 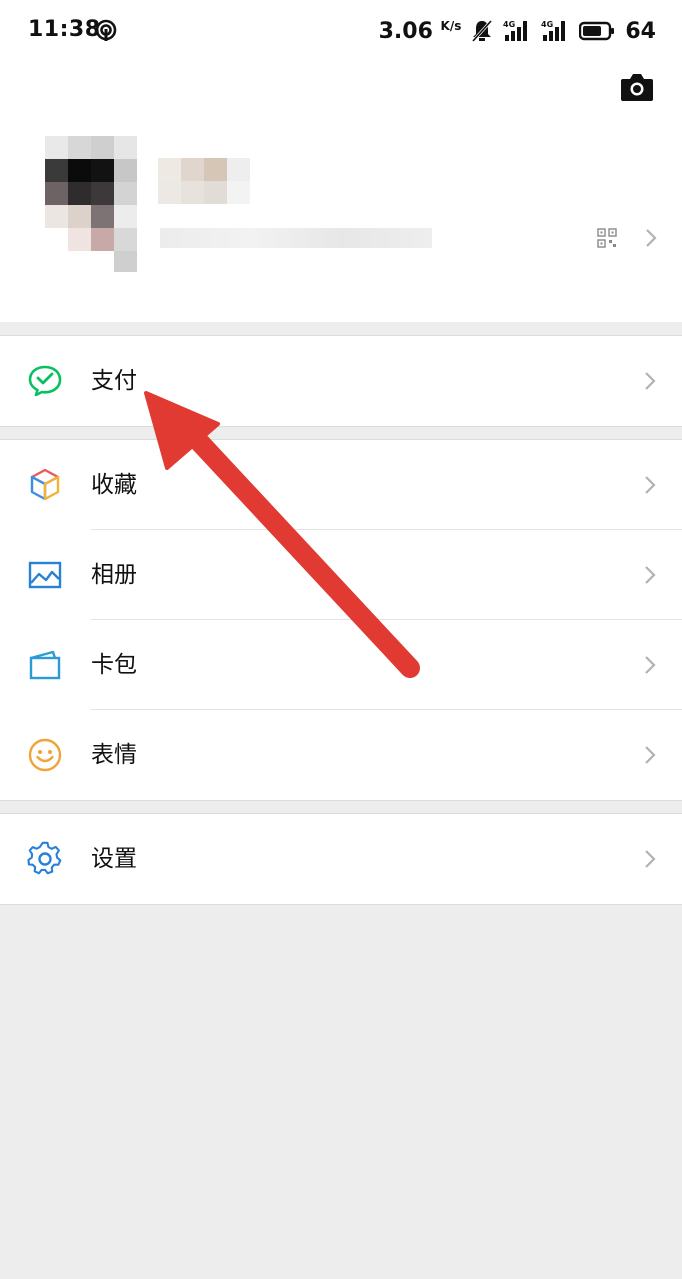 I want to click on menu-item-pay: 支付, so click(x=341, y=381).